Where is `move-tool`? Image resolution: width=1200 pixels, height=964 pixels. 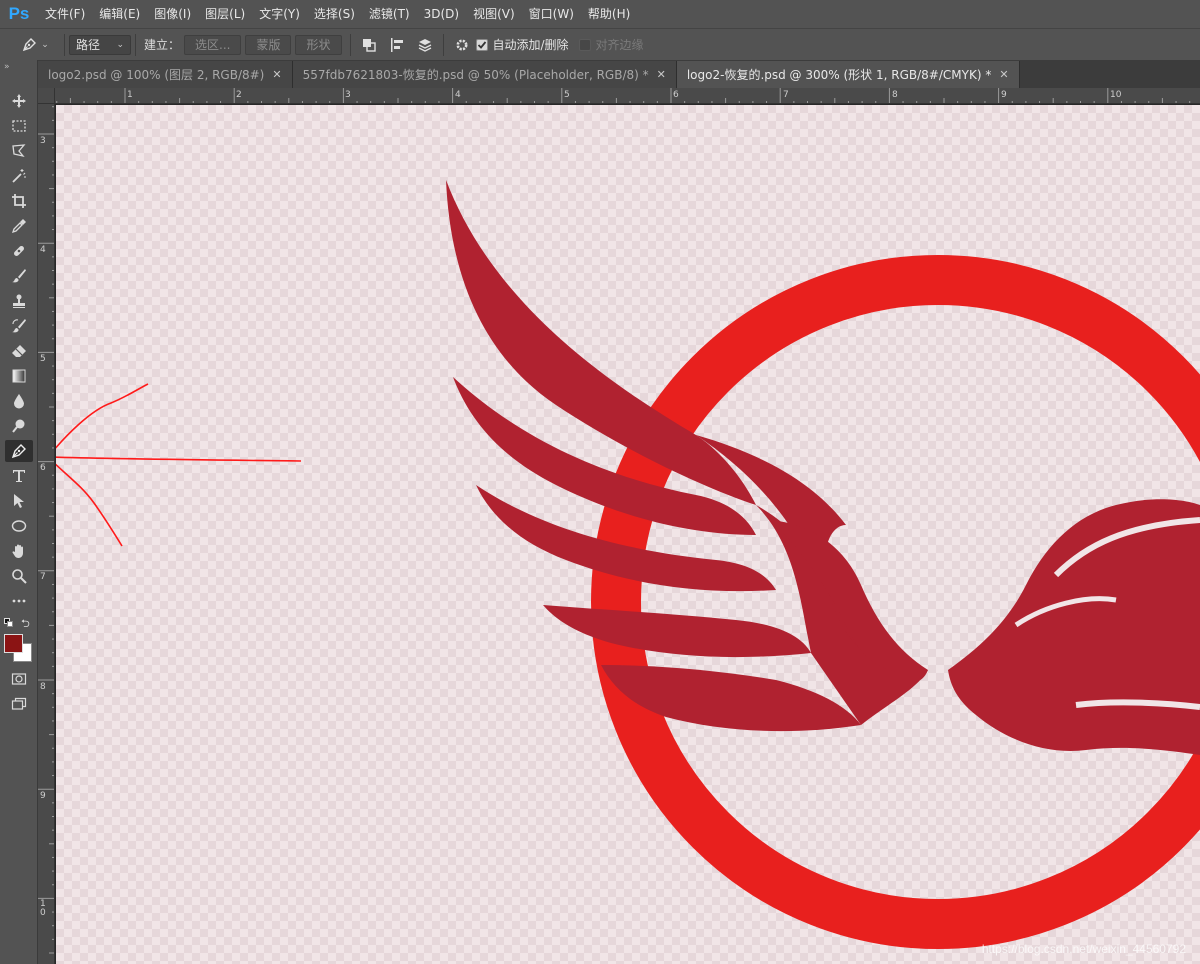
move-tool is located at coordinates (19, 101).